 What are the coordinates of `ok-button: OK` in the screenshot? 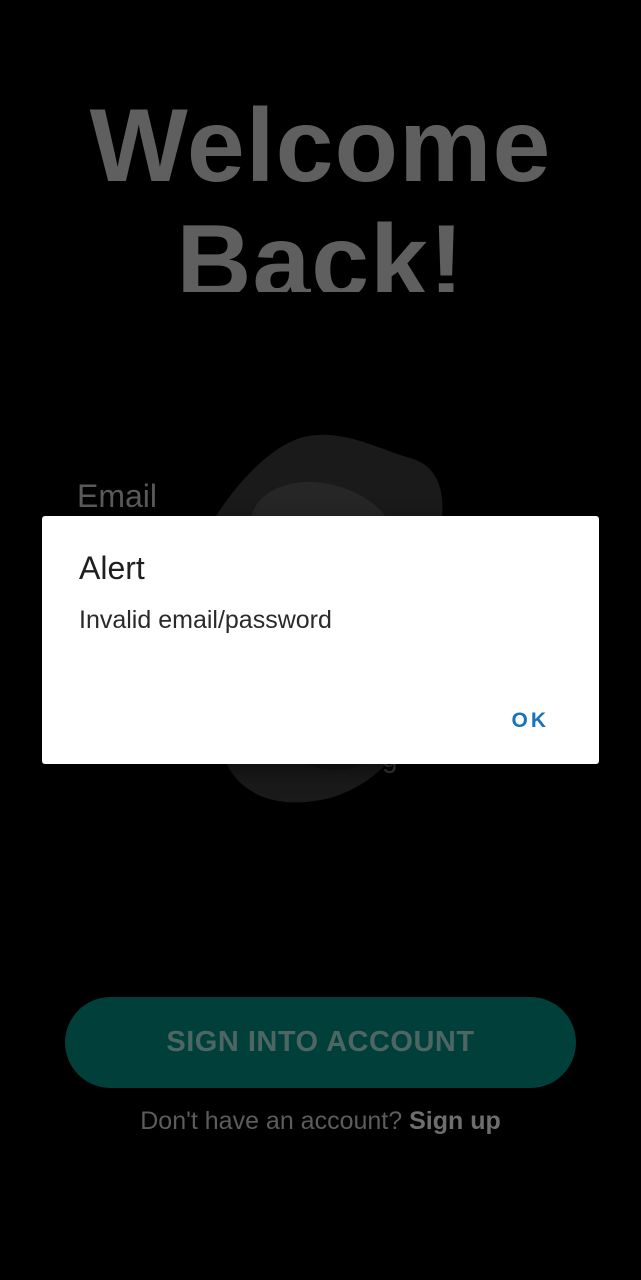 It's located at (531, 721).